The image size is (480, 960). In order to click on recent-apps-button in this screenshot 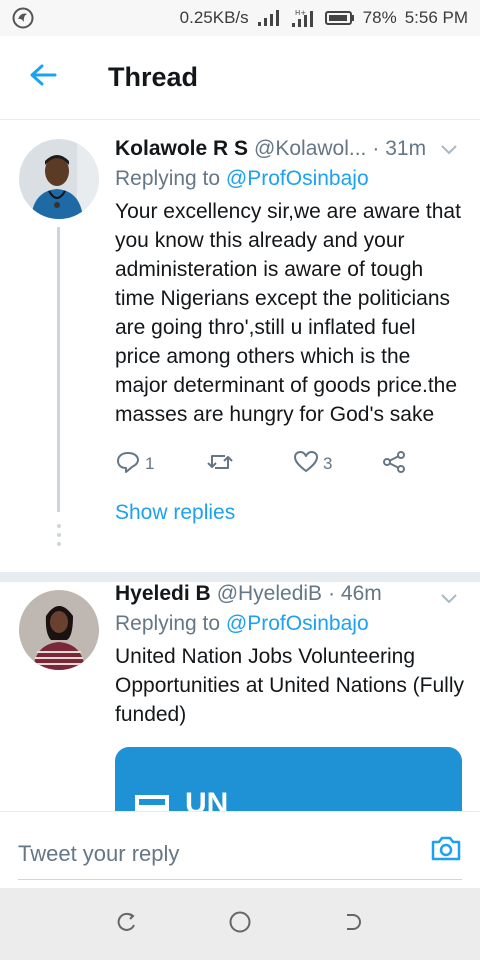, I will do `click(127, 924)`.